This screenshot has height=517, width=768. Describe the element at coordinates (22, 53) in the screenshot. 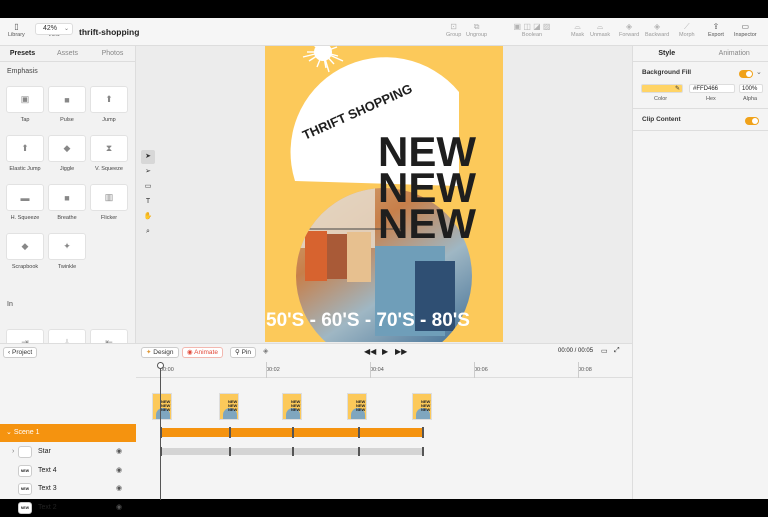

I see `tab-presets: Presets` at that location.